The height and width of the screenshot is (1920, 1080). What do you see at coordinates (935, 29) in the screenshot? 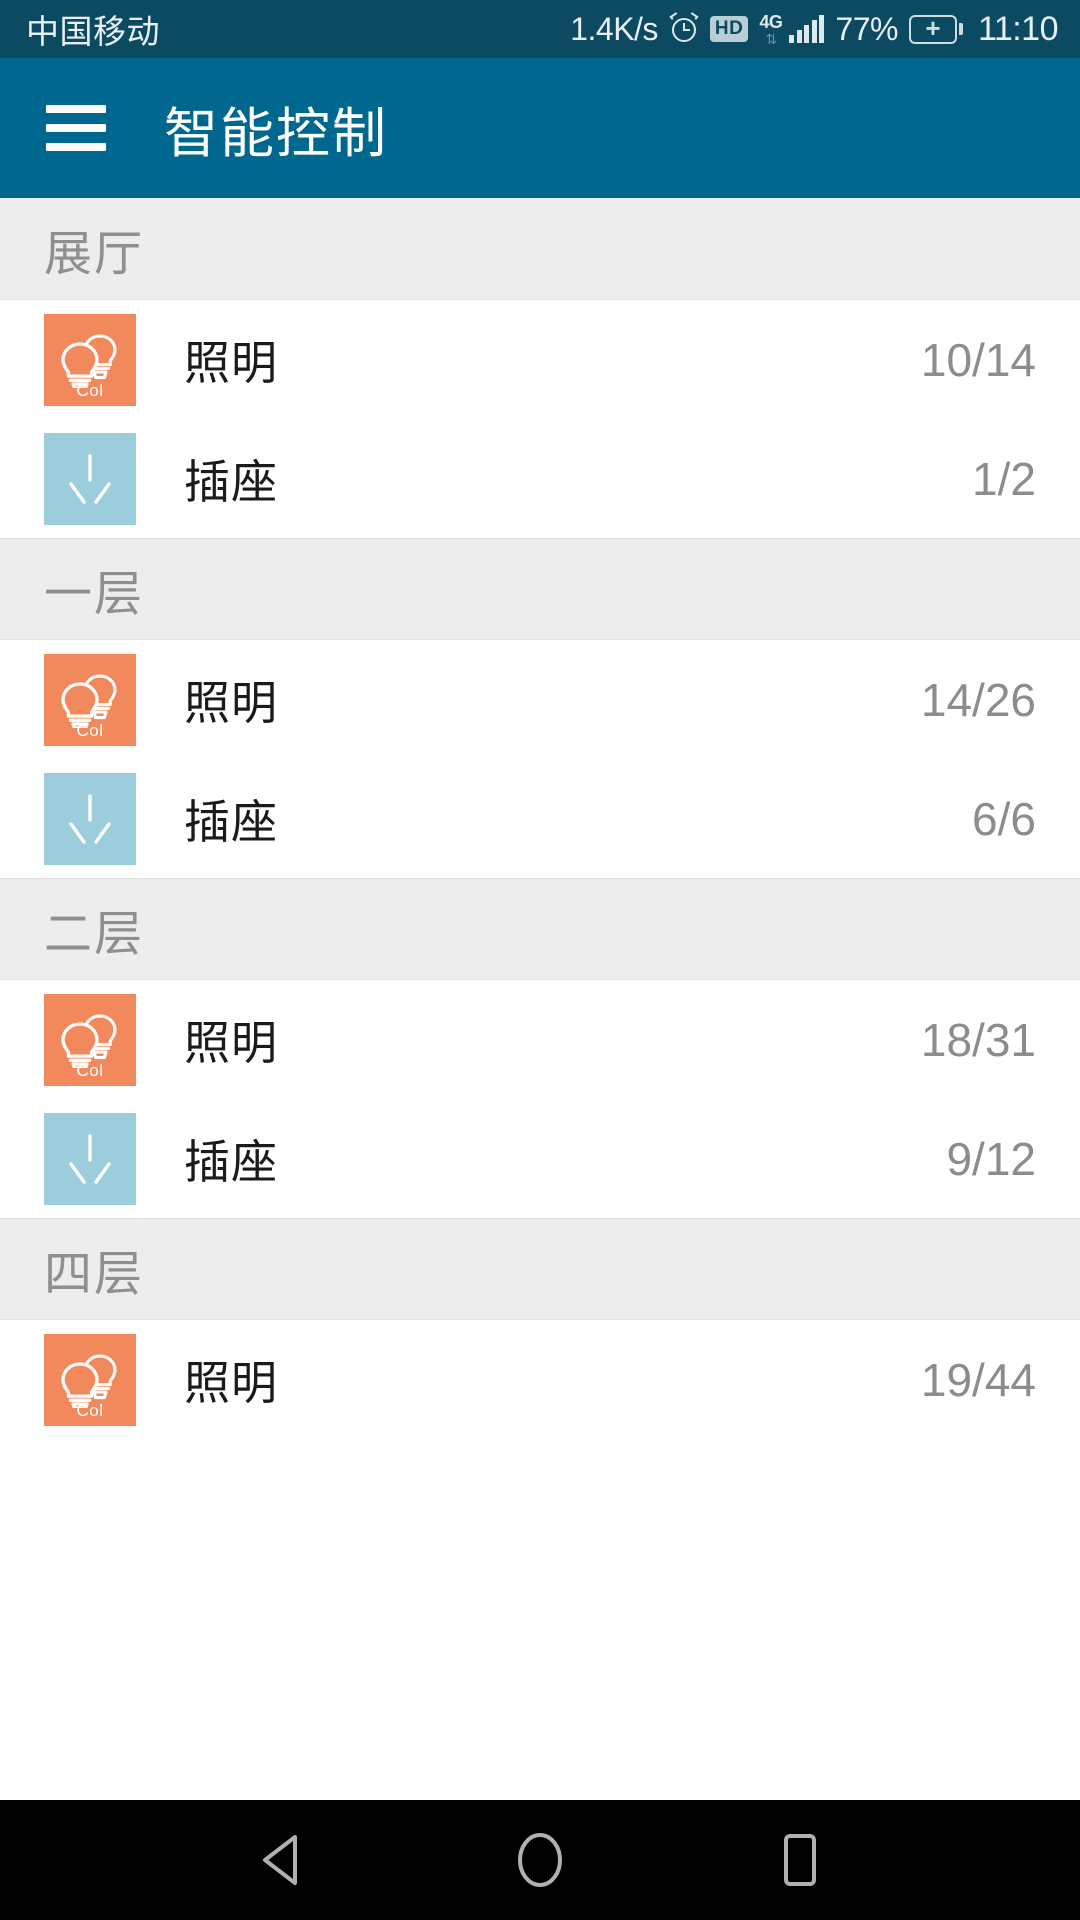
I see `battery-charging-icon: +` at bounding box center [935, 29].